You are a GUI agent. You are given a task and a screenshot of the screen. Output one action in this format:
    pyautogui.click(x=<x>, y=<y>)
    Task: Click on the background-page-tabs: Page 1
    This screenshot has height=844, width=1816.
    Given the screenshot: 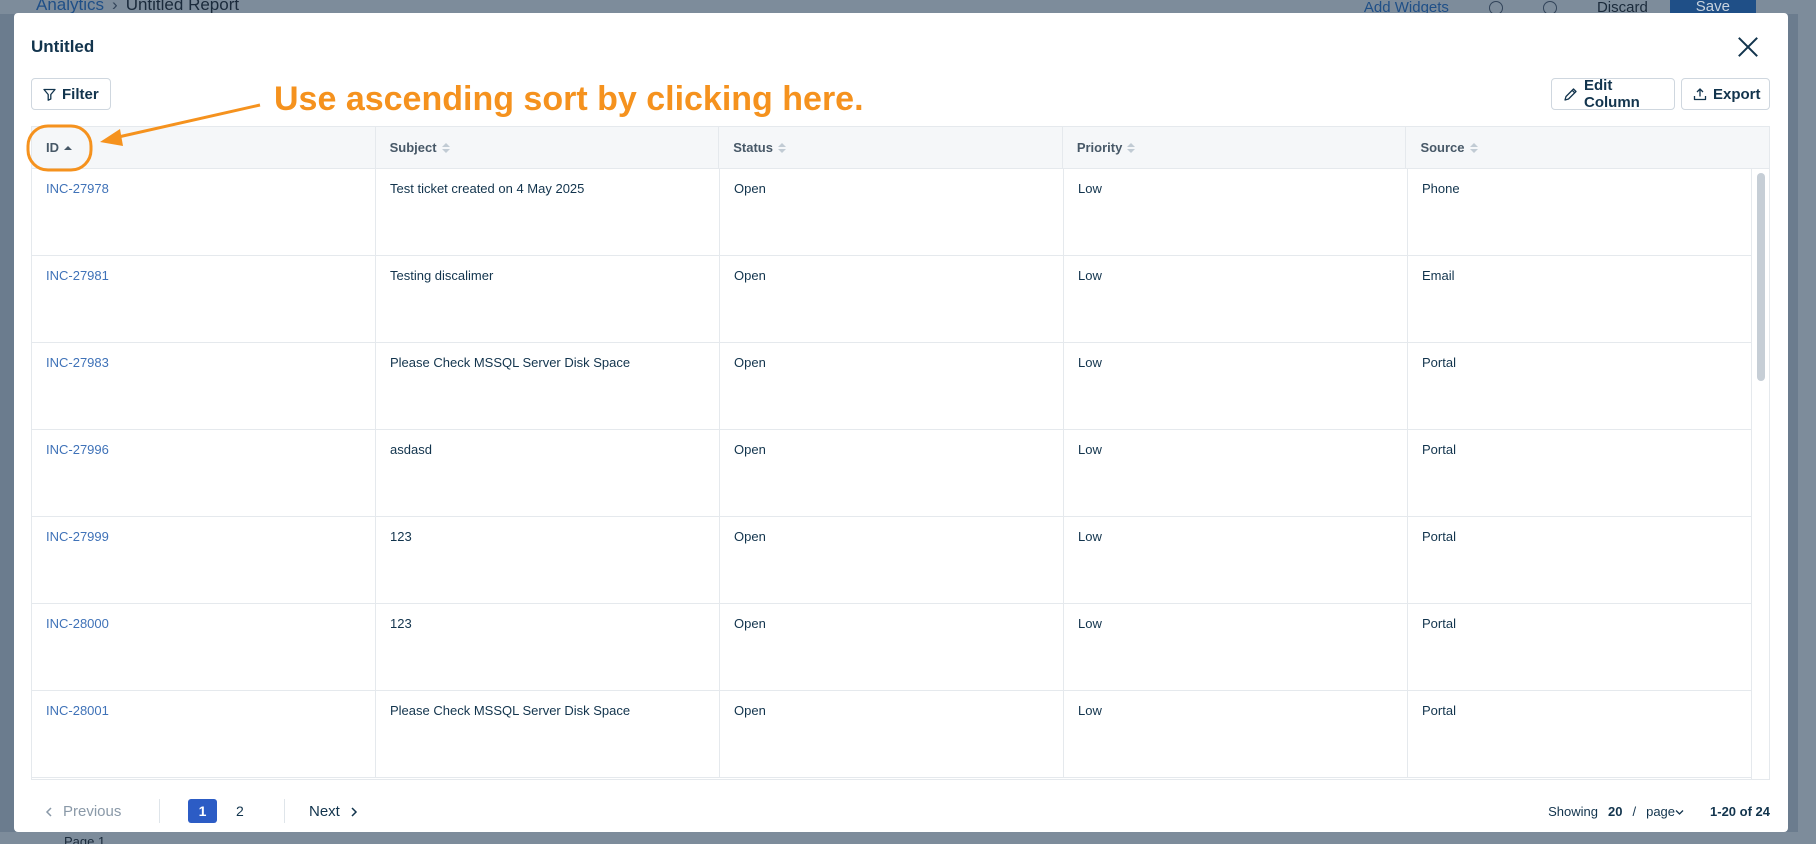 What is the action you would take?
    pyautogui.click(x=908, y=838)
    